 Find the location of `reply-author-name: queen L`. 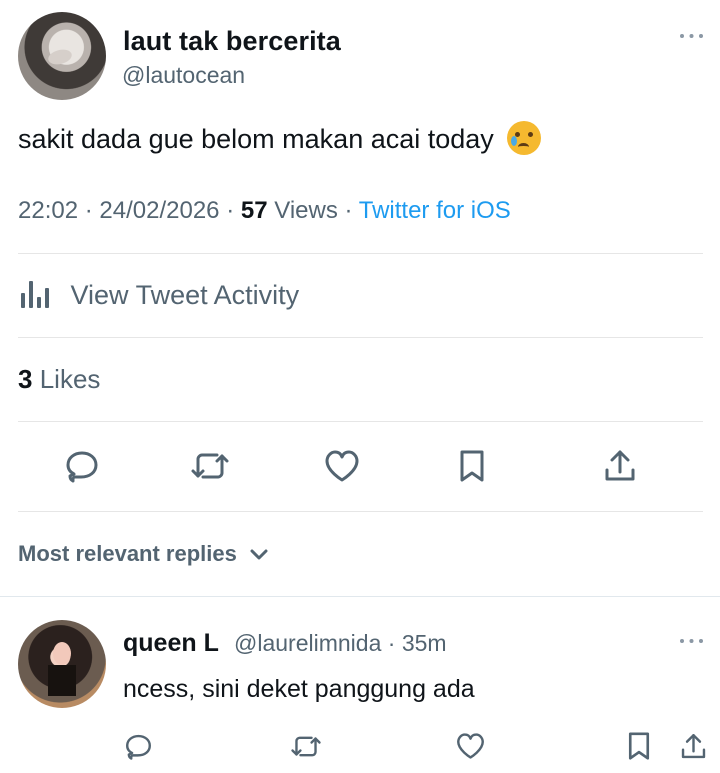

reply-author-name: queen L is located at coordinates (171, 643).